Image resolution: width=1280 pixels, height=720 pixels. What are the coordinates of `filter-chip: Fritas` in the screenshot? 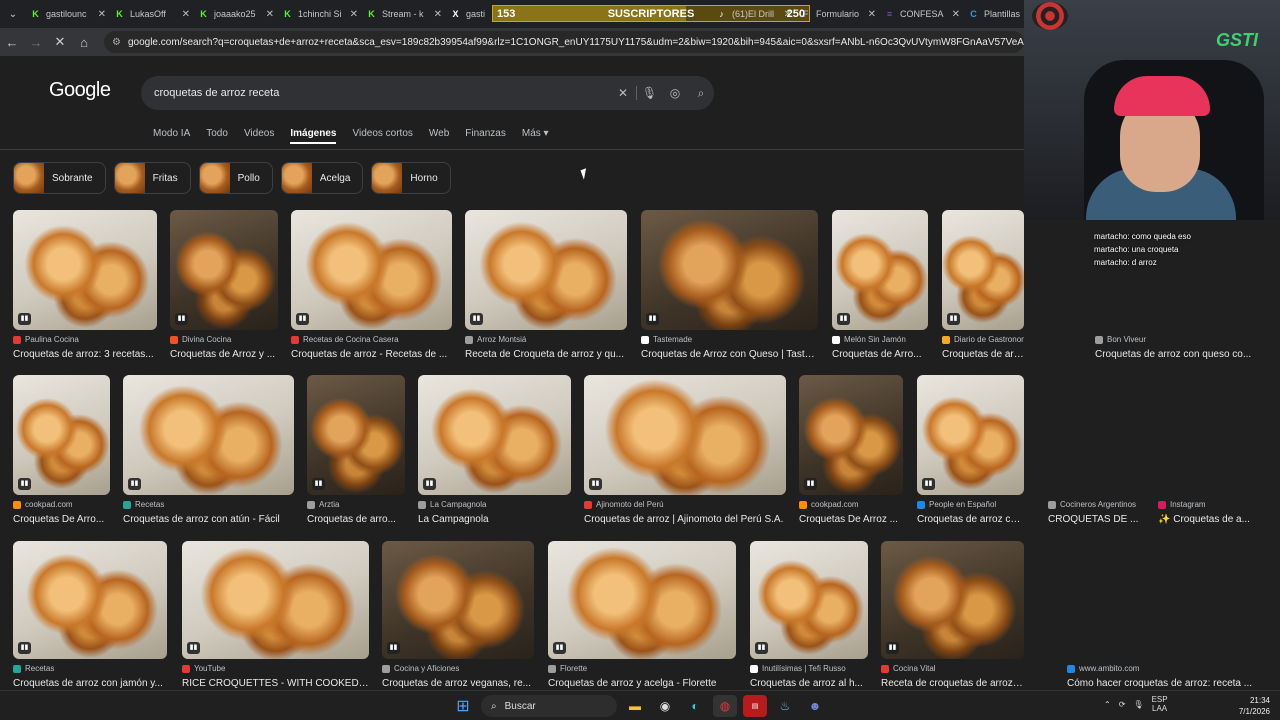 It's located at (152, 178).